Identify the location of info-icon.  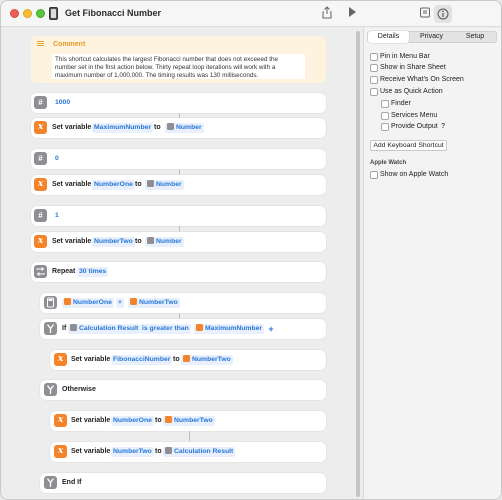
(443, 14).